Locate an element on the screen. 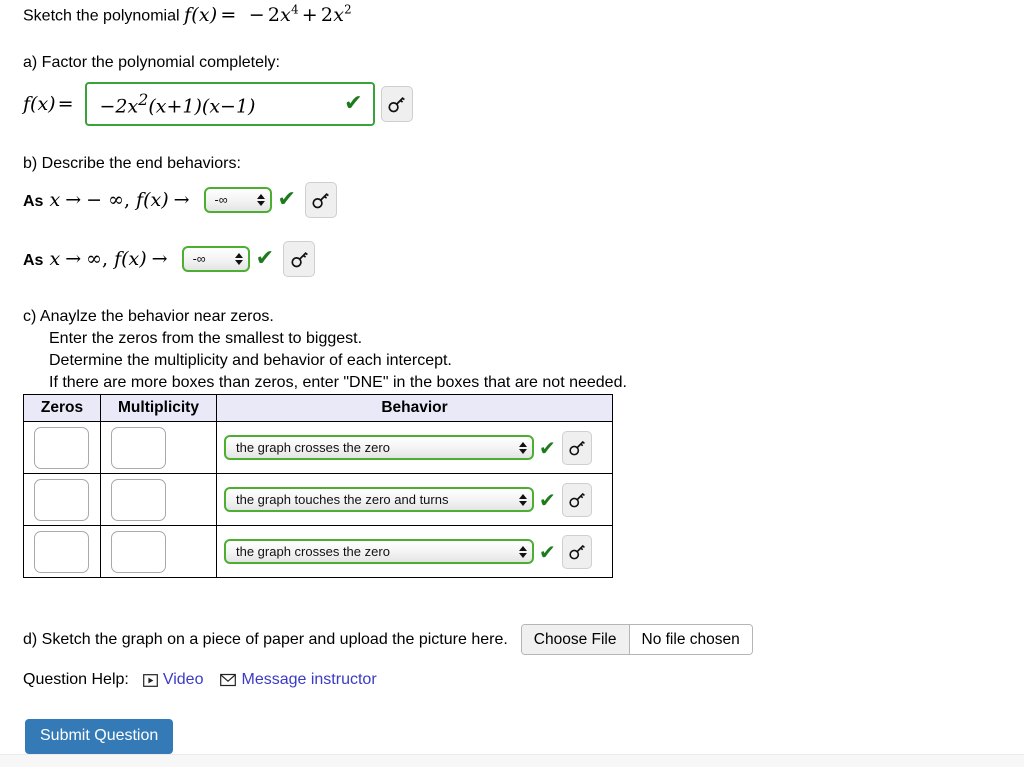 This screenshot has height=767, width=1024. key-icon-button-row2 is located at coordinates (576, 499).